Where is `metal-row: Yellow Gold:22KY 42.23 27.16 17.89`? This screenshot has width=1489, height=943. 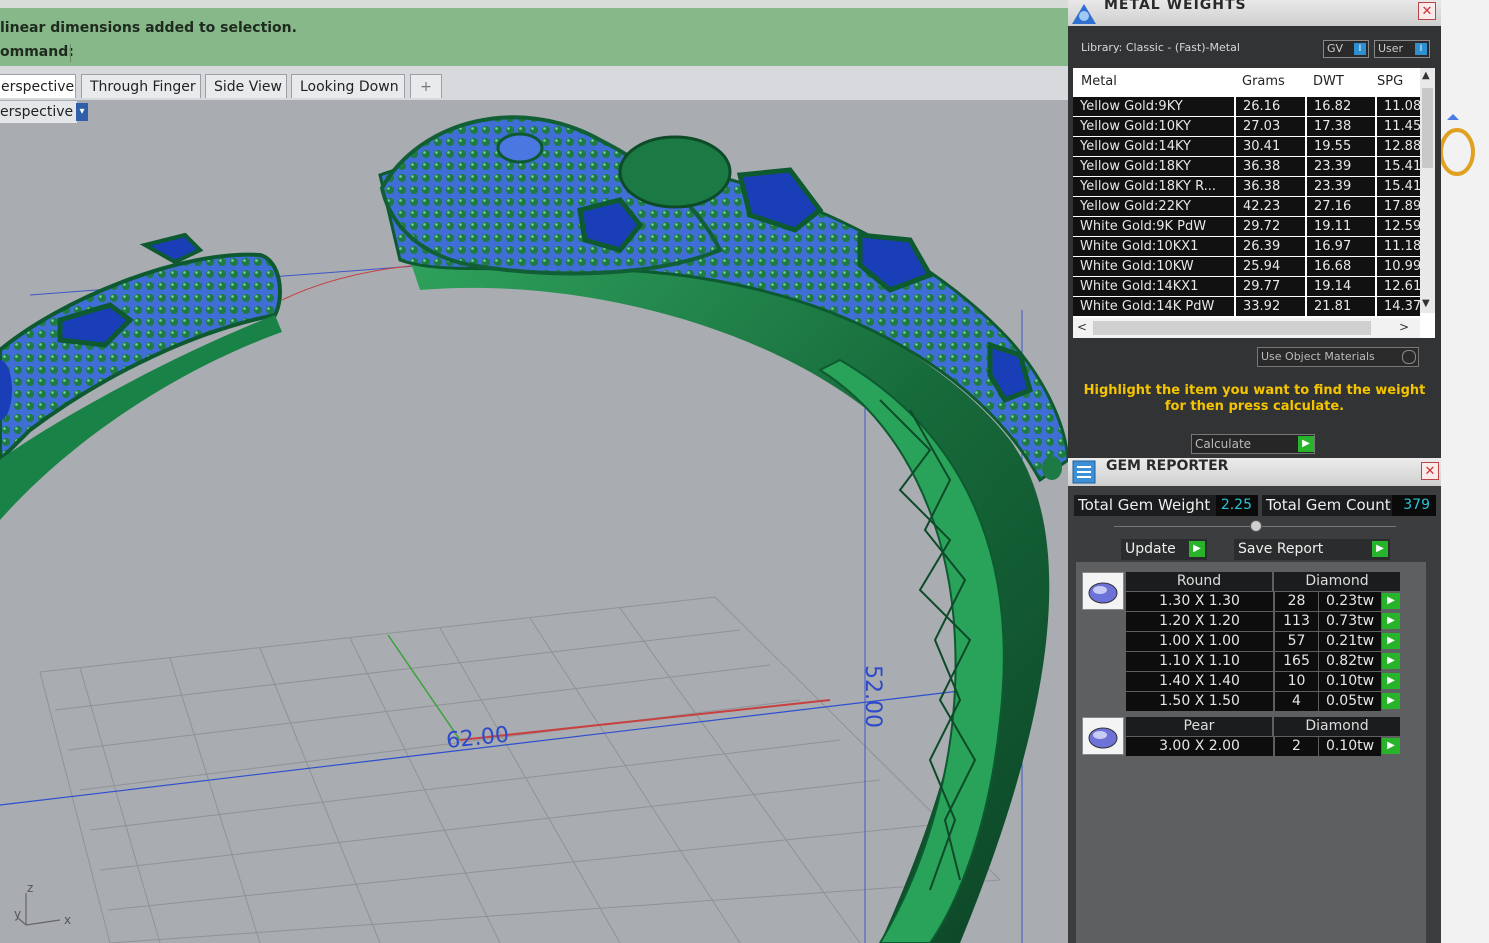 metal-row: Yellow Gold:22KY 42.23 27.16 17.89 is located at coordinates (1246, 207).